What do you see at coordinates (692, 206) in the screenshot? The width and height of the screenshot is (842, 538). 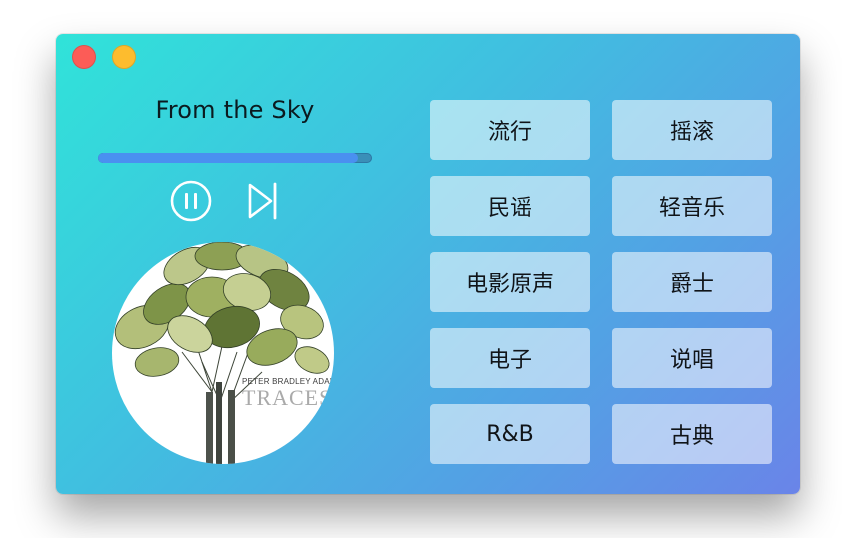 I see `genre-button-light-music: 轻音乐` at bounding box center [692, 206].